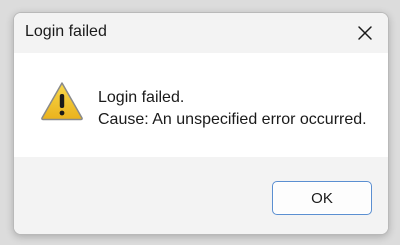 The height and width of the screenshot is (245, 400). Describe the element at coordinates (232, 119) in the screenshot. I see `message-line-2: Cause: An unspecified error occurred.` at that location.